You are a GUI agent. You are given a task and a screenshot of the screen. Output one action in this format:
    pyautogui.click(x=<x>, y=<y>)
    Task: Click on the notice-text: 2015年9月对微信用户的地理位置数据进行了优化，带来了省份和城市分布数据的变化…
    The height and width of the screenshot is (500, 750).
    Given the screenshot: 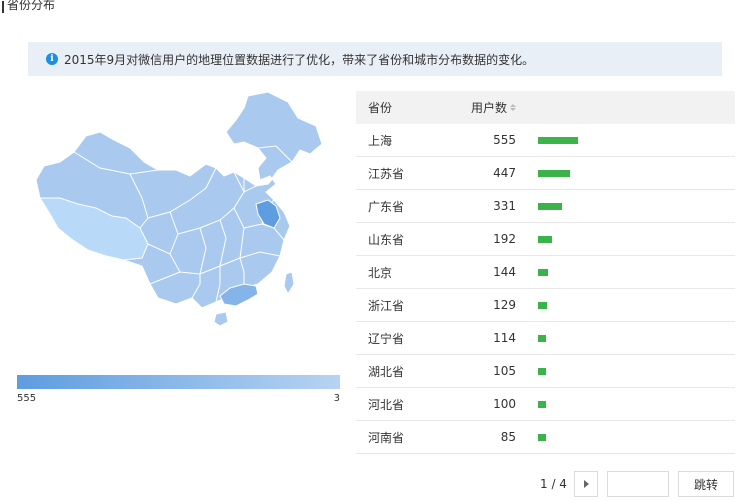 What is the action you would take?
    pyautogui.click(x=299, y=59)
    